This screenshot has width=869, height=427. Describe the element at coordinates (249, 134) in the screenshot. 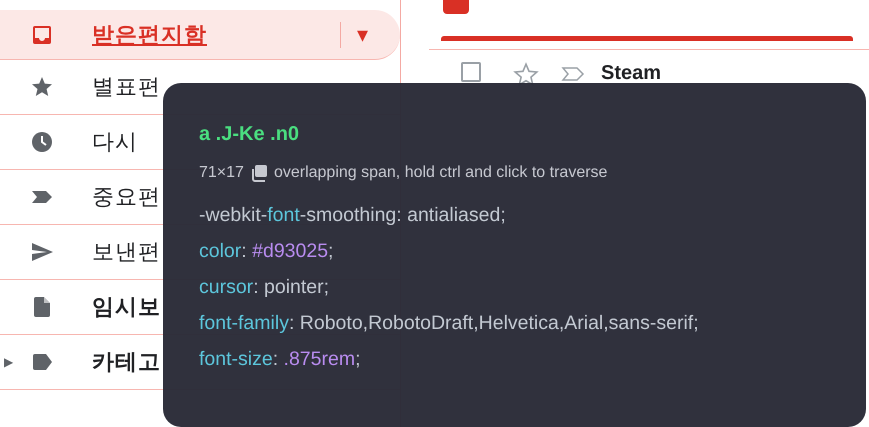

I see `css-selector: a .J-Ke .n0` at that location.